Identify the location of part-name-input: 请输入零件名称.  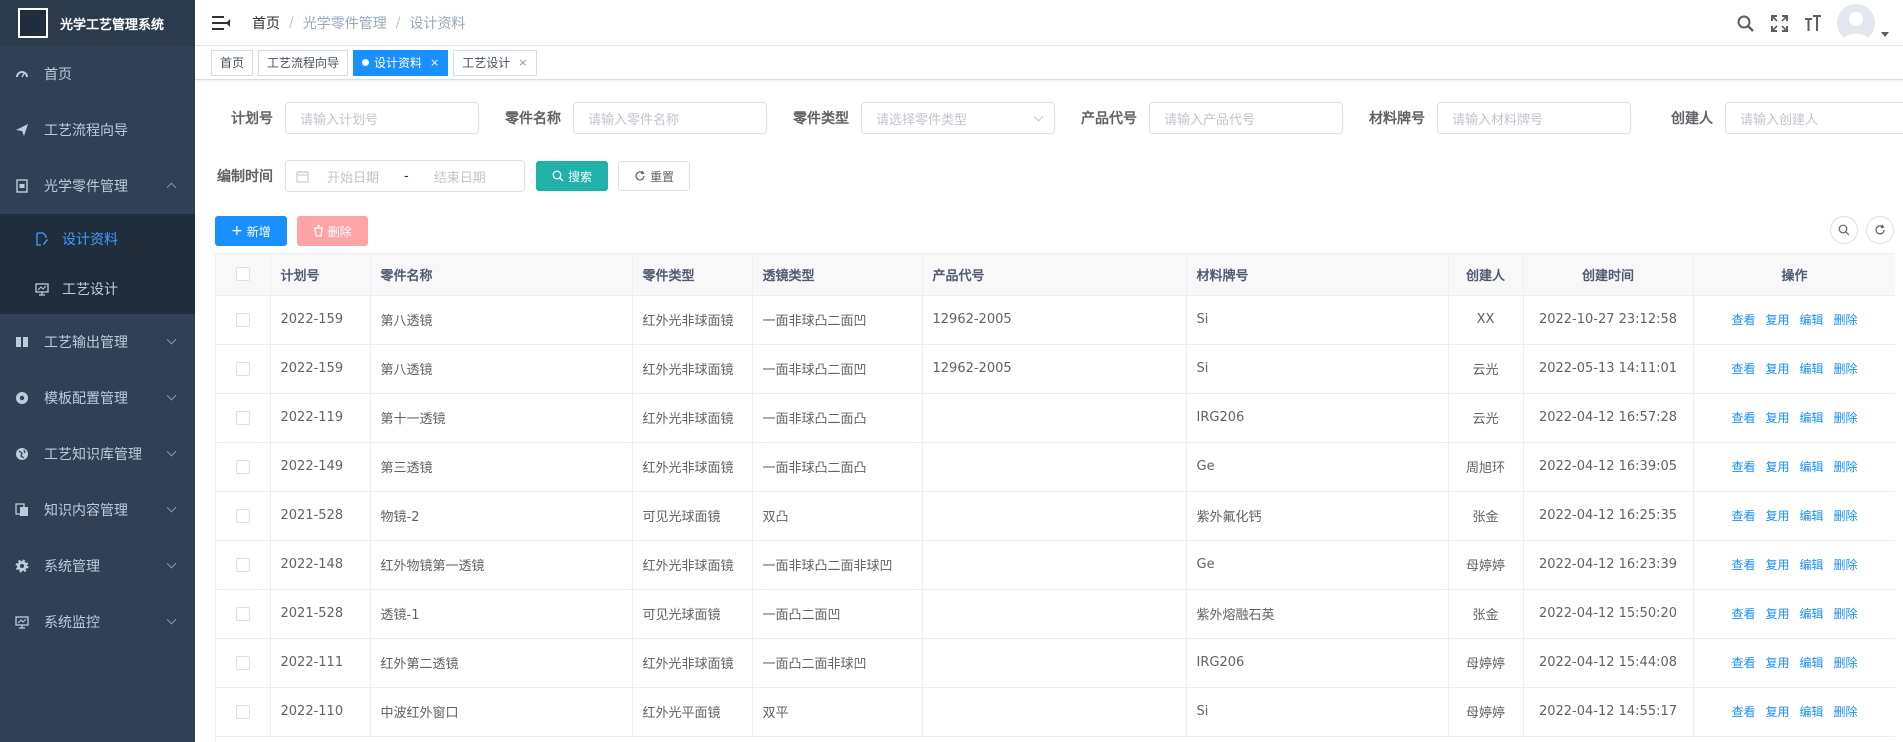
(670, 118).